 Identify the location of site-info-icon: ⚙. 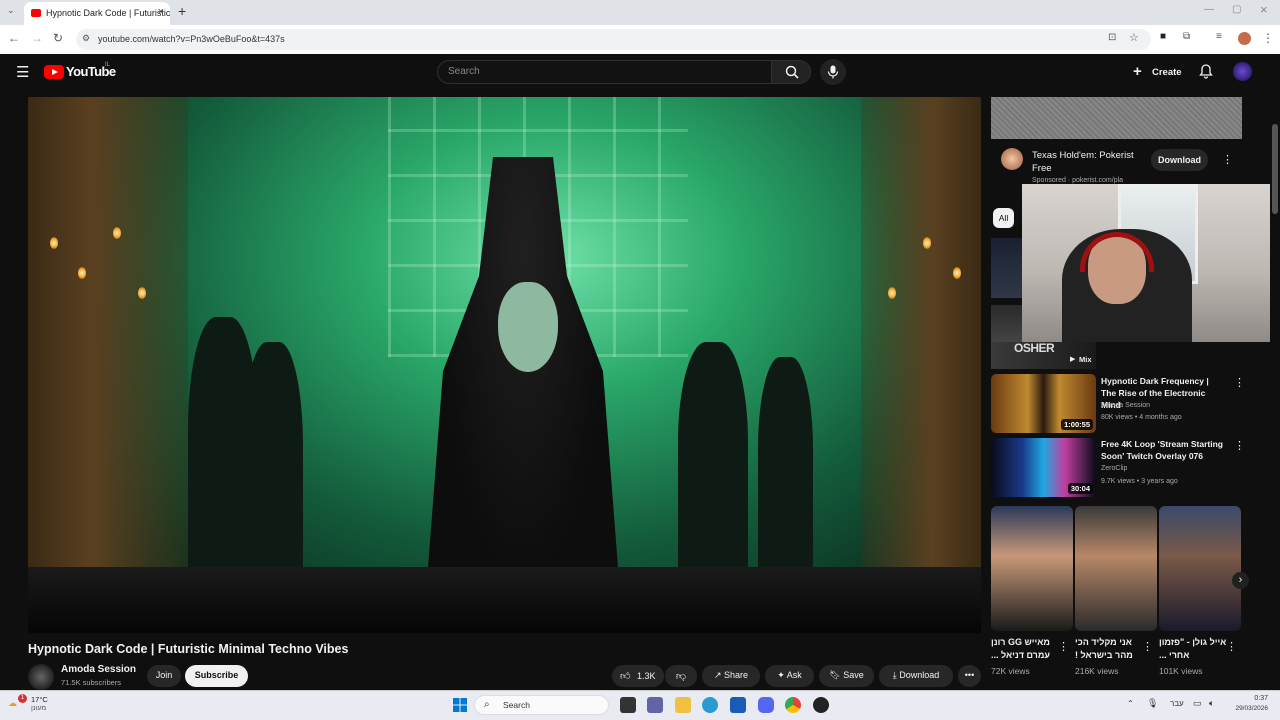
(86, 38).